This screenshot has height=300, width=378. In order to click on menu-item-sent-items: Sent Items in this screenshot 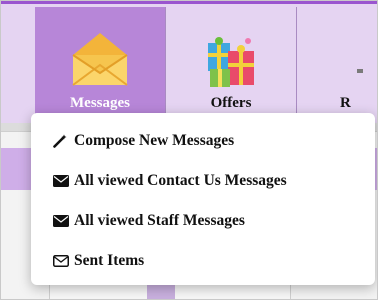, I will do `click(203, 261)`.